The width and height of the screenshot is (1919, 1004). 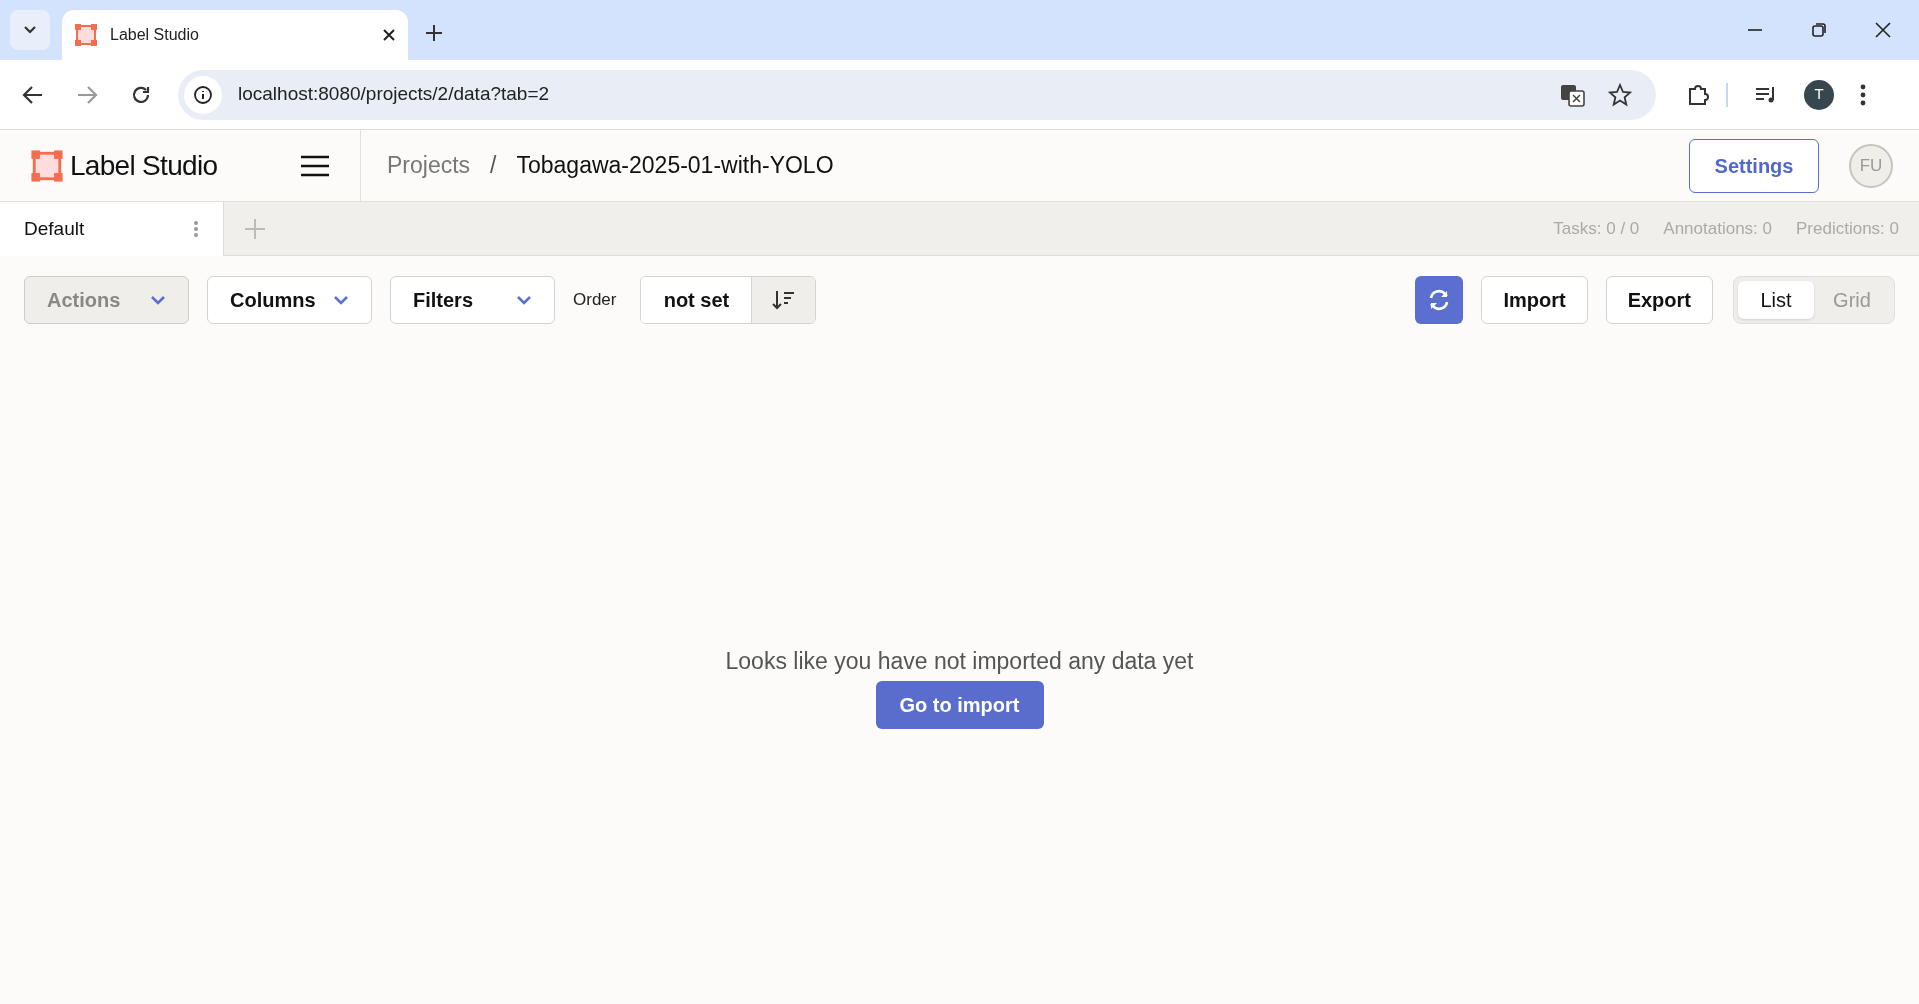 What do you see at coordinates (235, 35) in the screenshot?
I see `browser-tab: Label Studio` at bounding box center [235, 35].